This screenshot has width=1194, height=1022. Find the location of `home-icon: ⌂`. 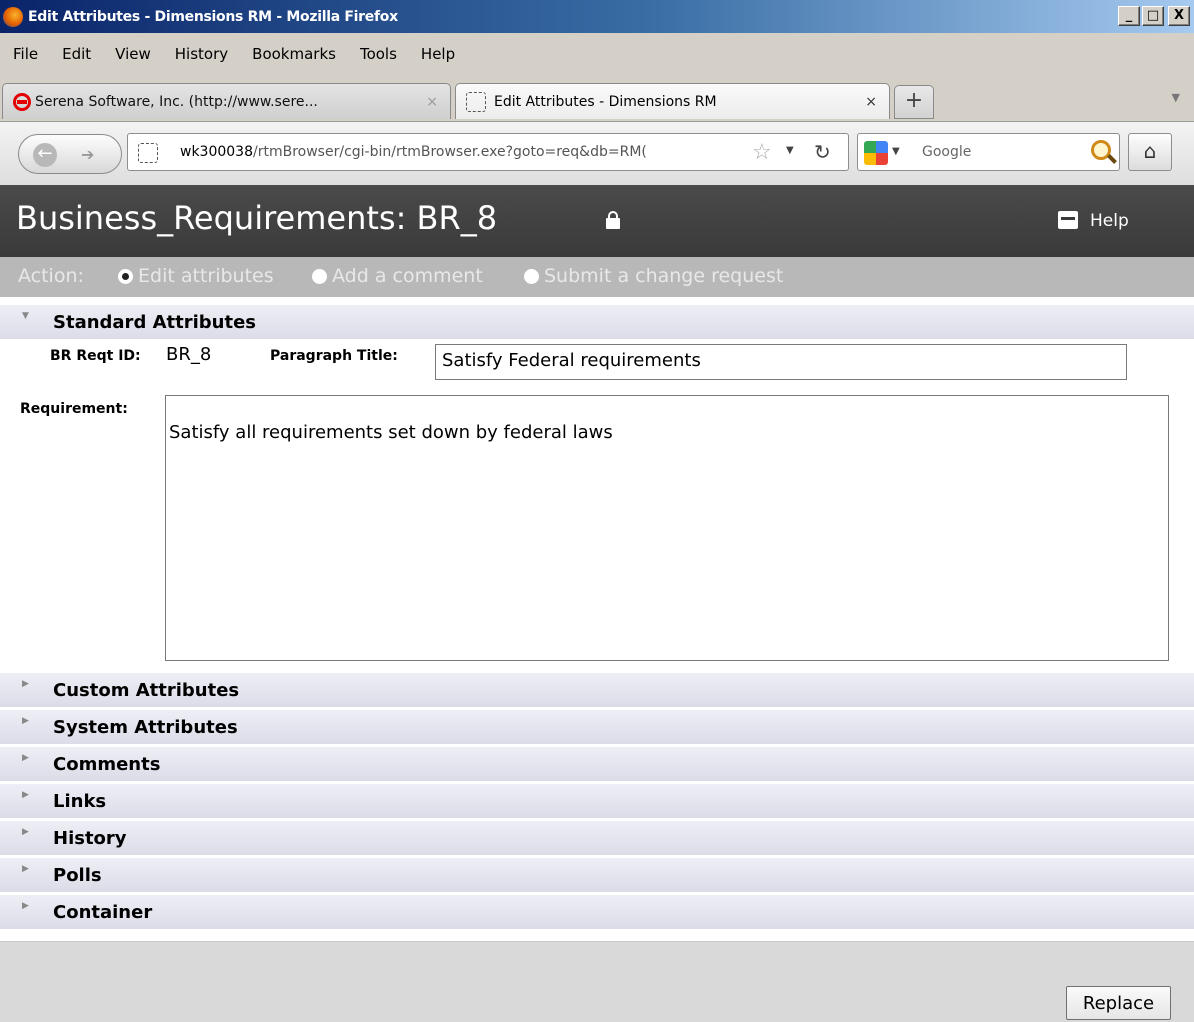

home-icon: ⌂ is located at coordinates (1150, 151).